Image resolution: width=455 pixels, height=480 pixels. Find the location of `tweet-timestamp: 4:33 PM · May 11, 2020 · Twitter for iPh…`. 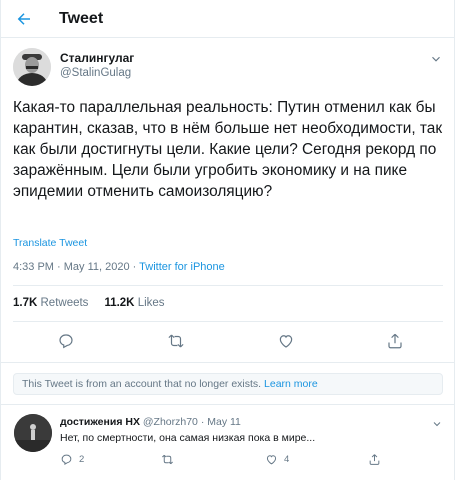

tweet-timestamp: 4:33 PM · May 11, 2020 · Twitter for iPh… is located at coordinates (119, 267).